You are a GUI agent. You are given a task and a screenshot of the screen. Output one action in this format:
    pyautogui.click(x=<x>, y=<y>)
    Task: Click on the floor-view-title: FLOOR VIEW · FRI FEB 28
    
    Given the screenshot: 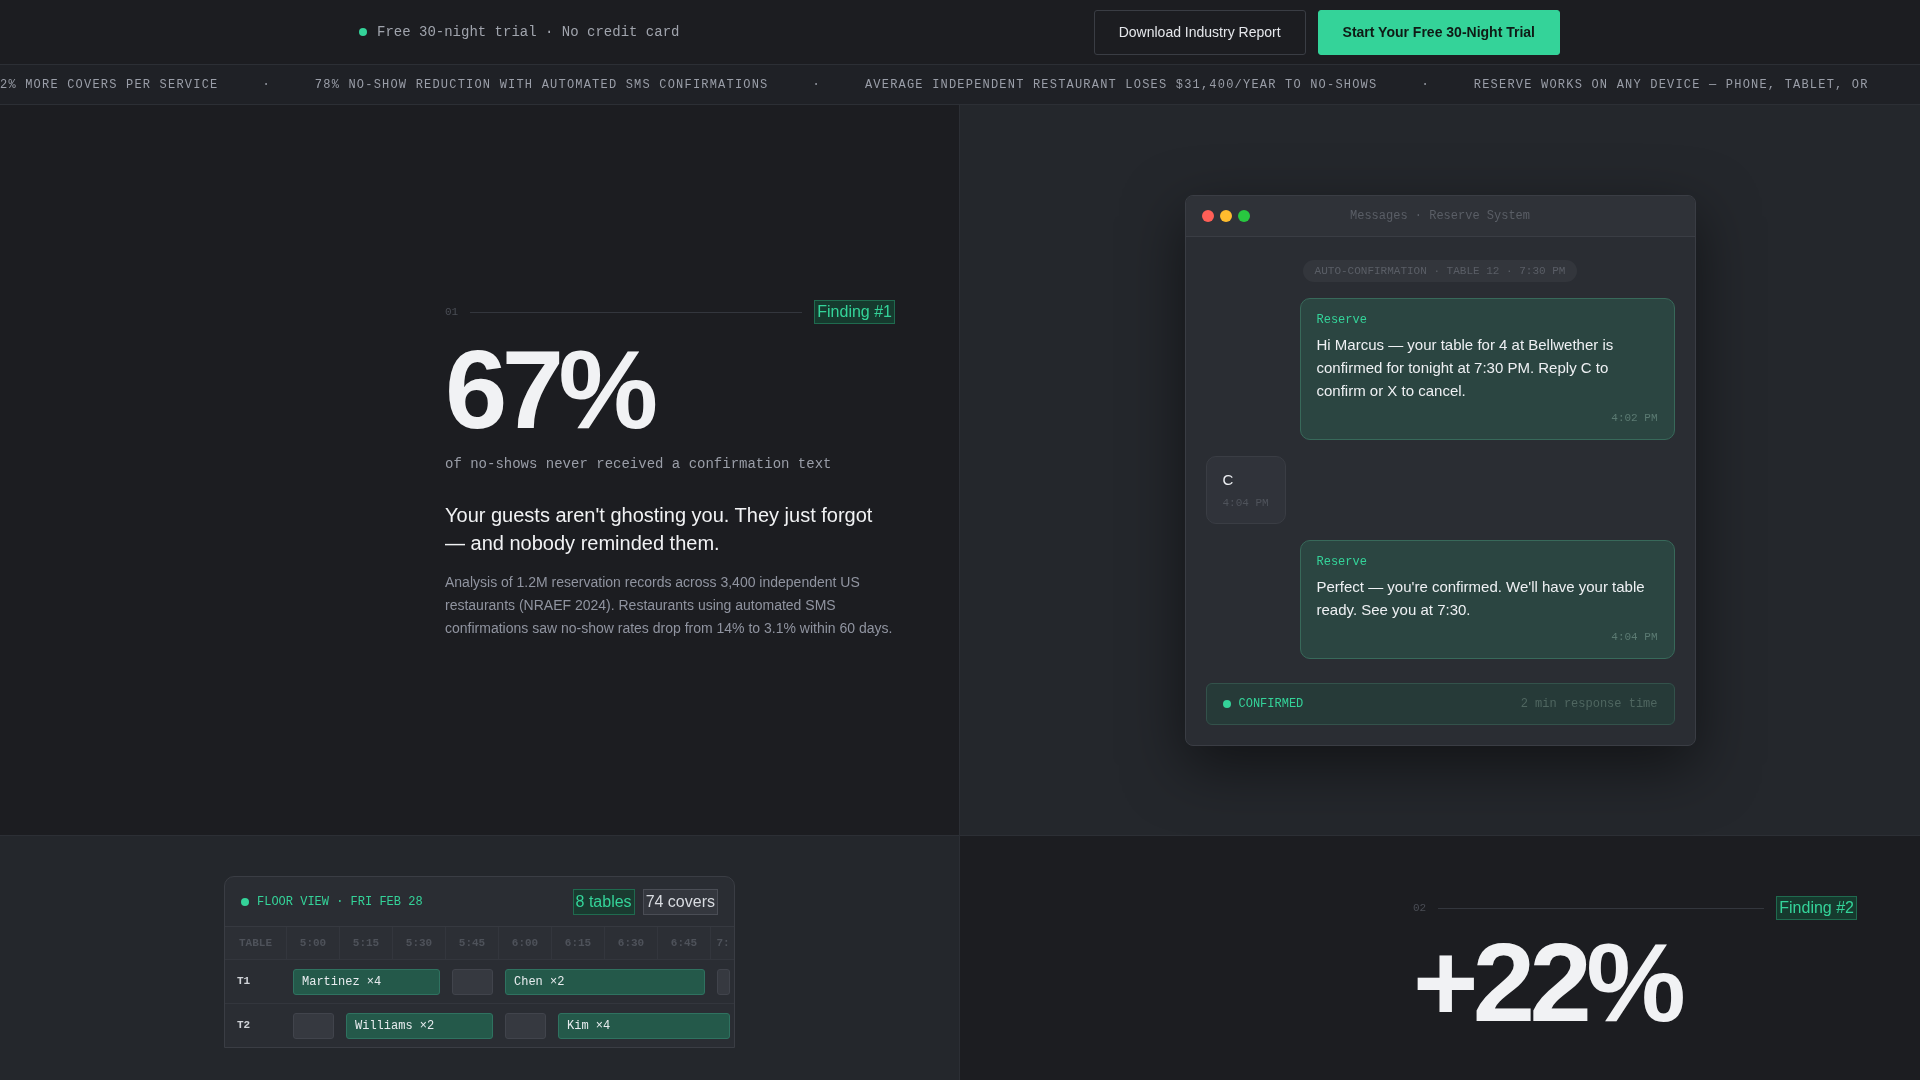 What is the action you would take?
    pyautogui.click(x=340, y=902)
    